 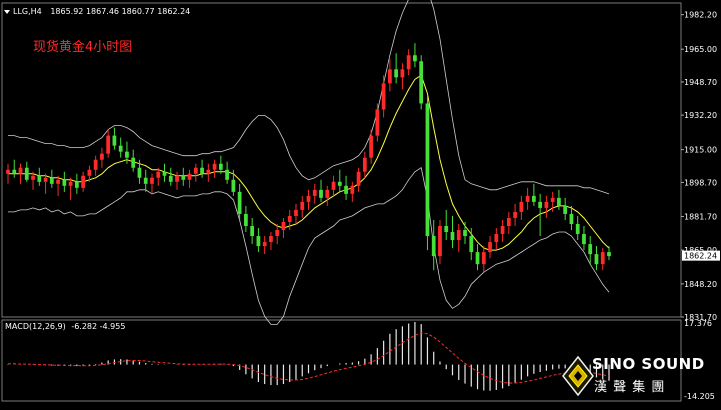 I want to click on logo-name: SINO SOUND, so click(x=648, y=364).